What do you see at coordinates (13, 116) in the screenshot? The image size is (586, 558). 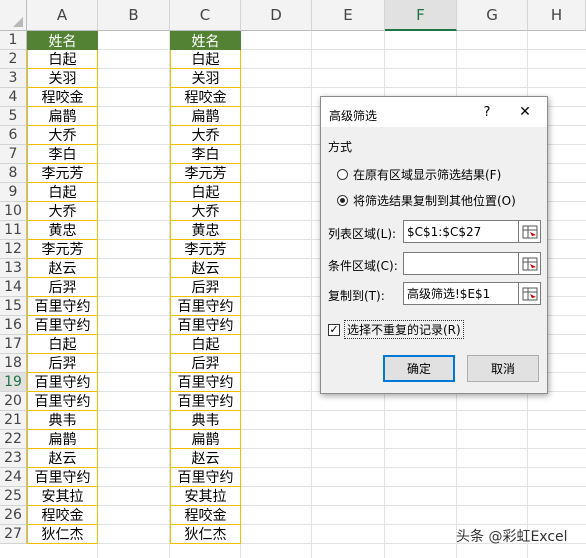 I see `row-header: 5` at bounding box center [13, 116].